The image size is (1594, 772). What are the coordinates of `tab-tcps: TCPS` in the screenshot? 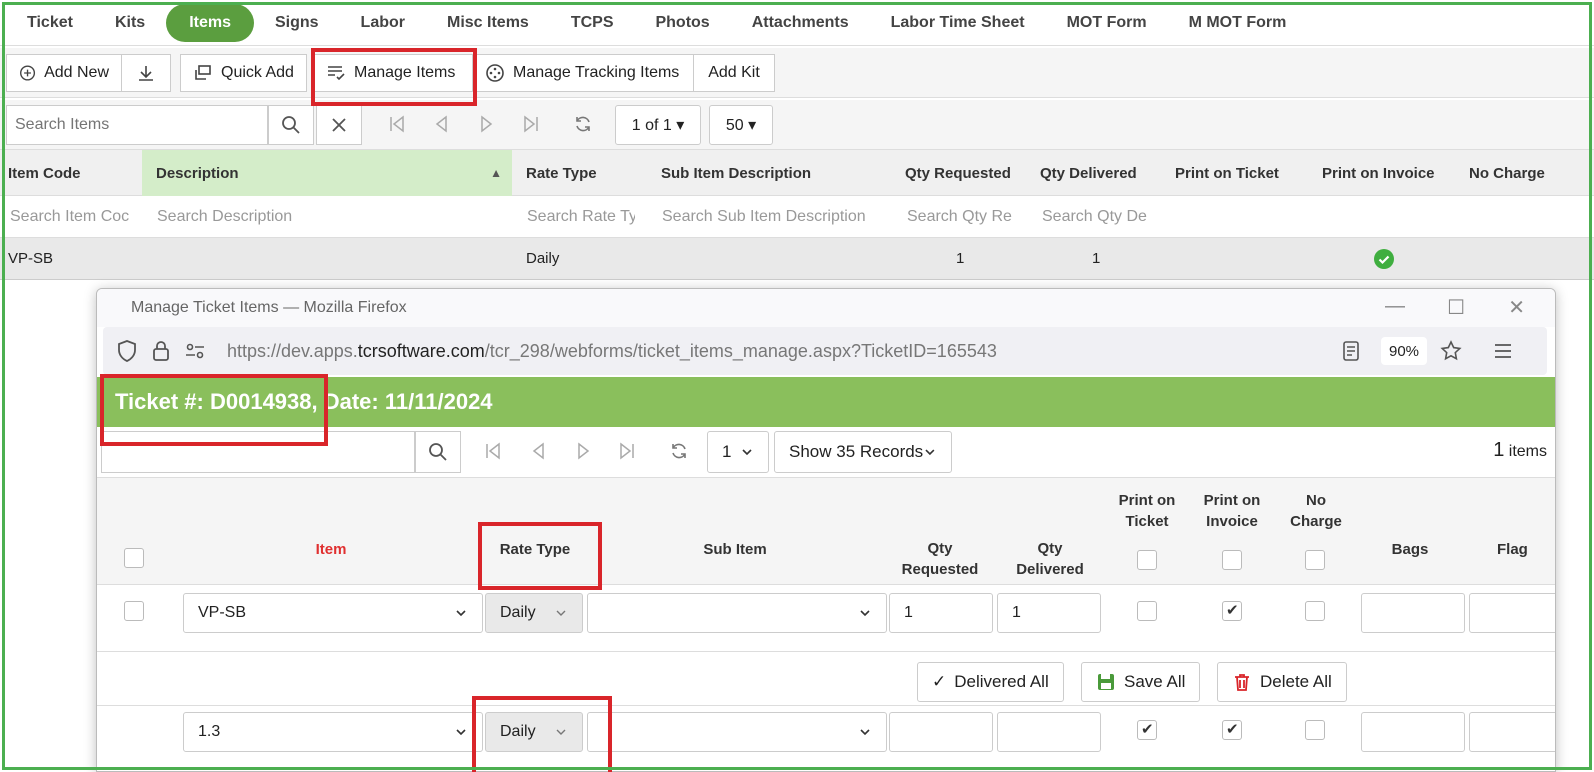 It's located at (592, 23).